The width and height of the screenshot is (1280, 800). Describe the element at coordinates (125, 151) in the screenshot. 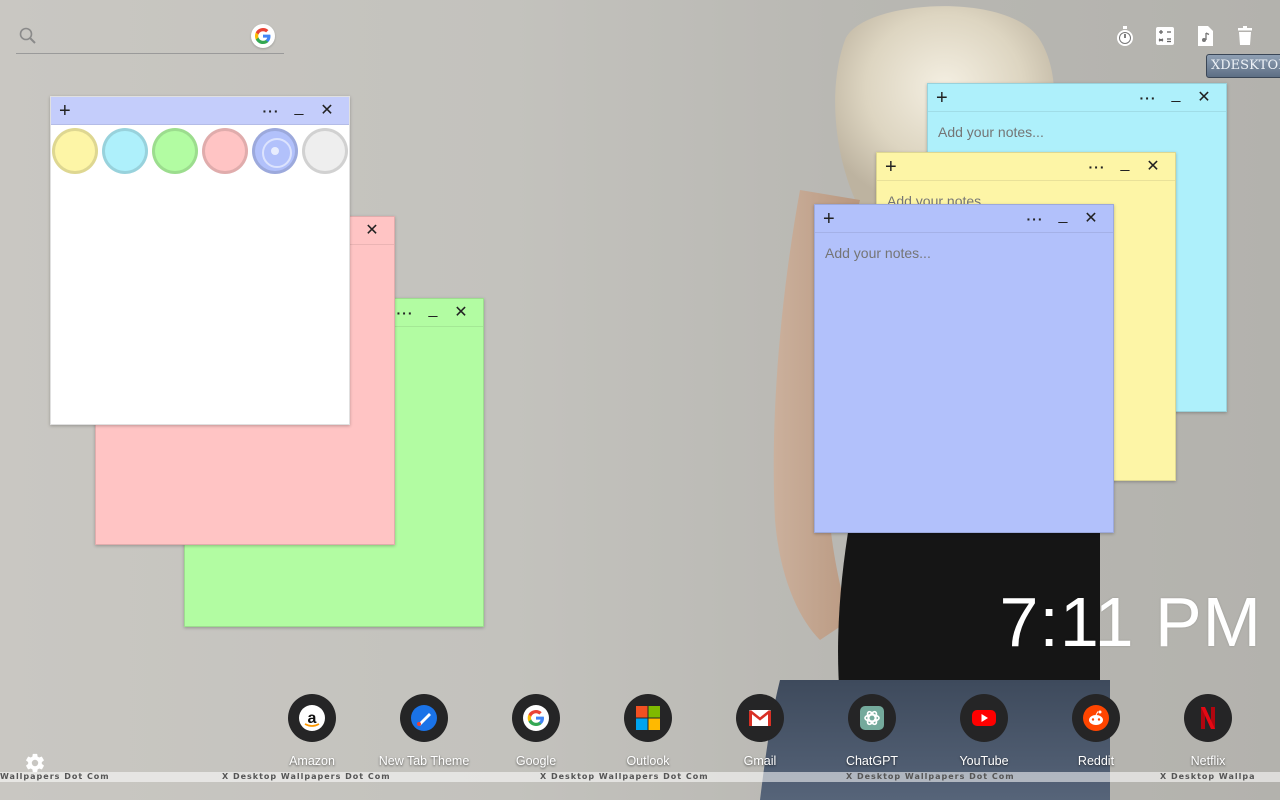

I see `color-swatch-cyan` at that location.